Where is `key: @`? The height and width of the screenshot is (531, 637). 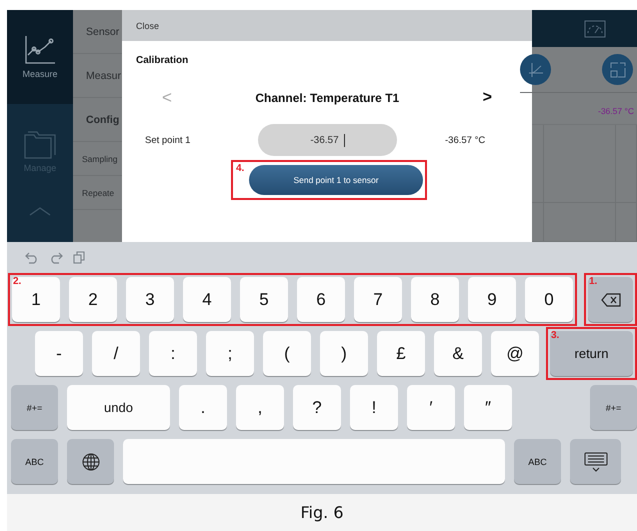 key: @ is located at coordinates (515, 353).